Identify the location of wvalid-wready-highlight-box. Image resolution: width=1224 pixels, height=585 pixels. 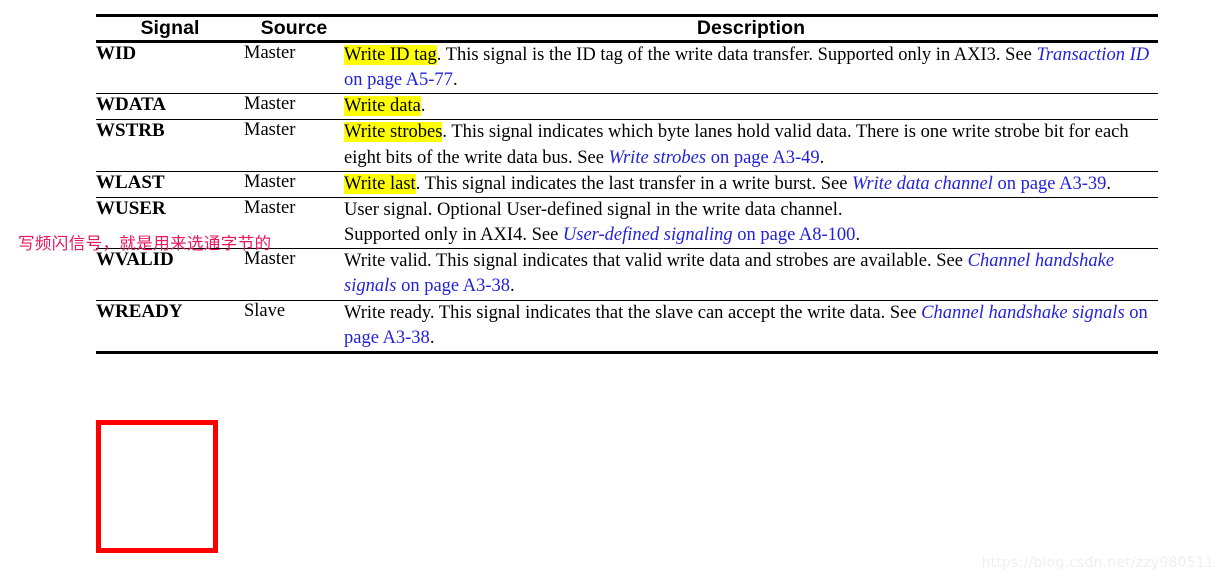
(157, 486).